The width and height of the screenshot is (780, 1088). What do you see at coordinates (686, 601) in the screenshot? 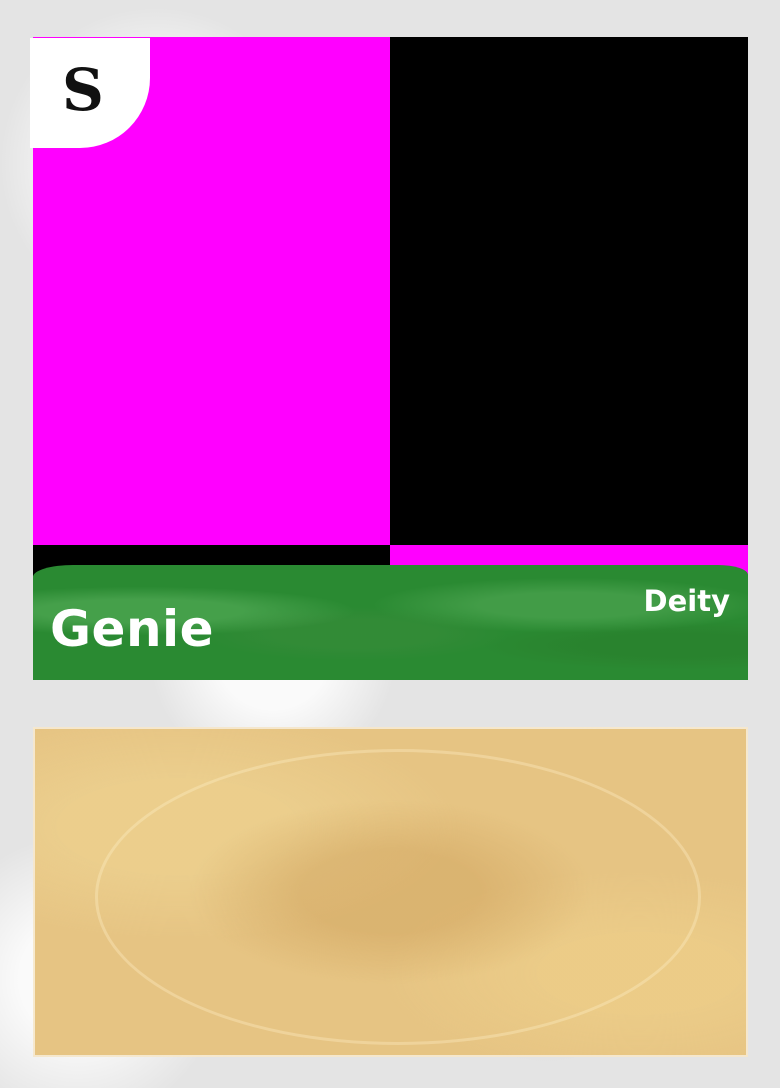
I see `card-type: Deity` at bounding box center [686, 601].